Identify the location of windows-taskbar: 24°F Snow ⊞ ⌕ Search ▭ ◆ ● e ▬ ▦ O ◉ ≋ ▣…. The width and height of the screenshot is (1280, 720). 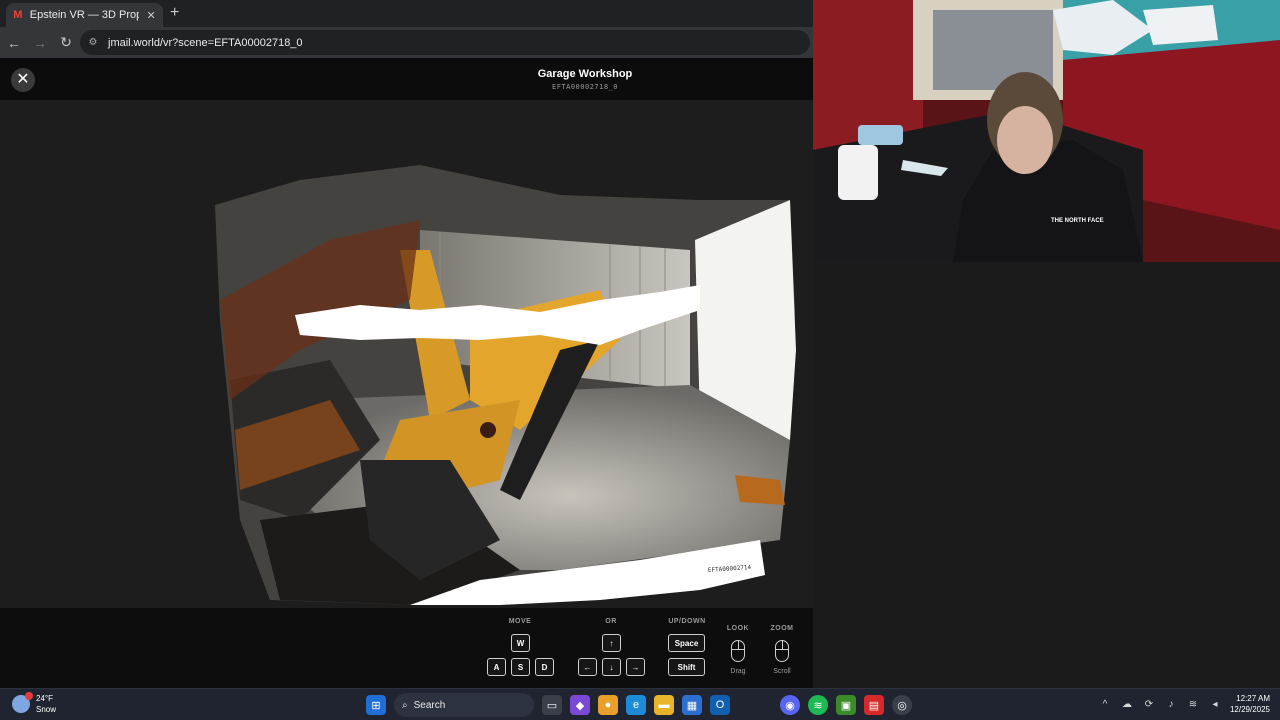
(640, 704).